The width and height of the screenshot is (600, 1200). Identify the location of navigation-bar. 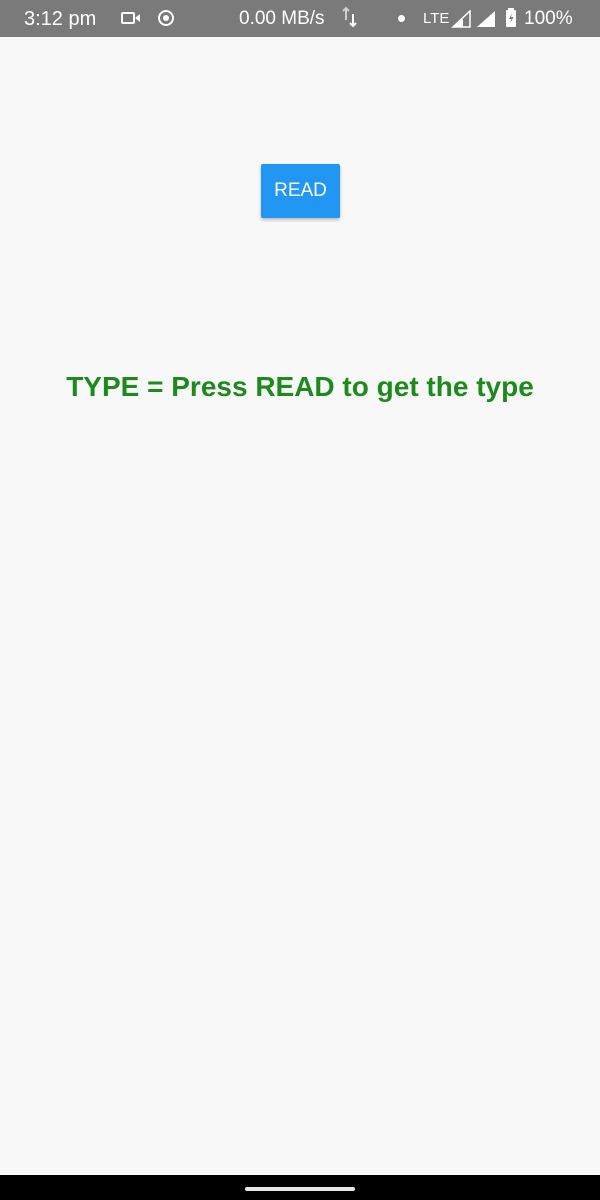
(300, 1187).